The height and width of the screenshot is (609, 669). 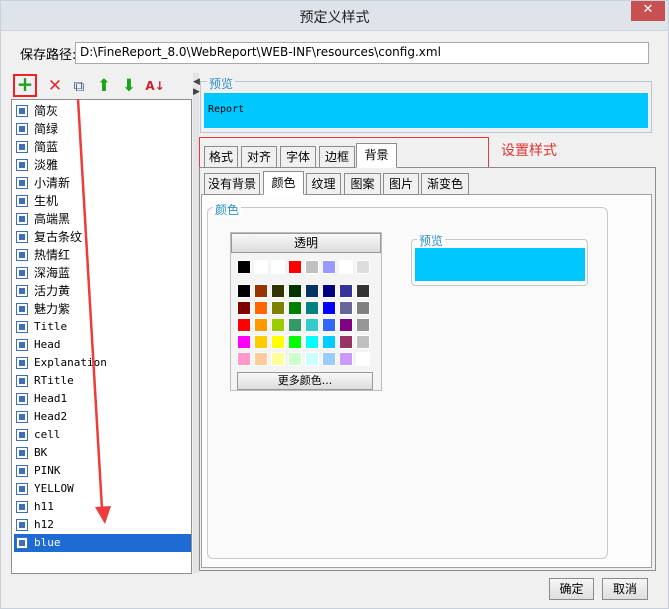 What do you see at coordinates (102, 273) in the screenshot?
I see `style-list-item: 深海蓝` at bounding box center [102, 273].